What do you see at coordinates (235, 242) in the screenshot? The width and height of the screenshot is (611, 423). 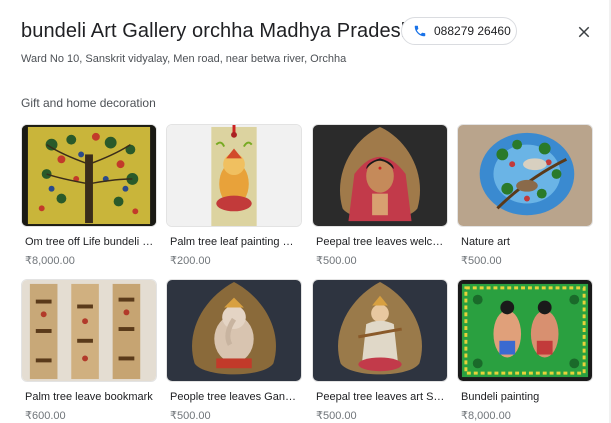 I see `product-name: Palm tree leaf painting Ganesha` at bounding box center [235, 242].